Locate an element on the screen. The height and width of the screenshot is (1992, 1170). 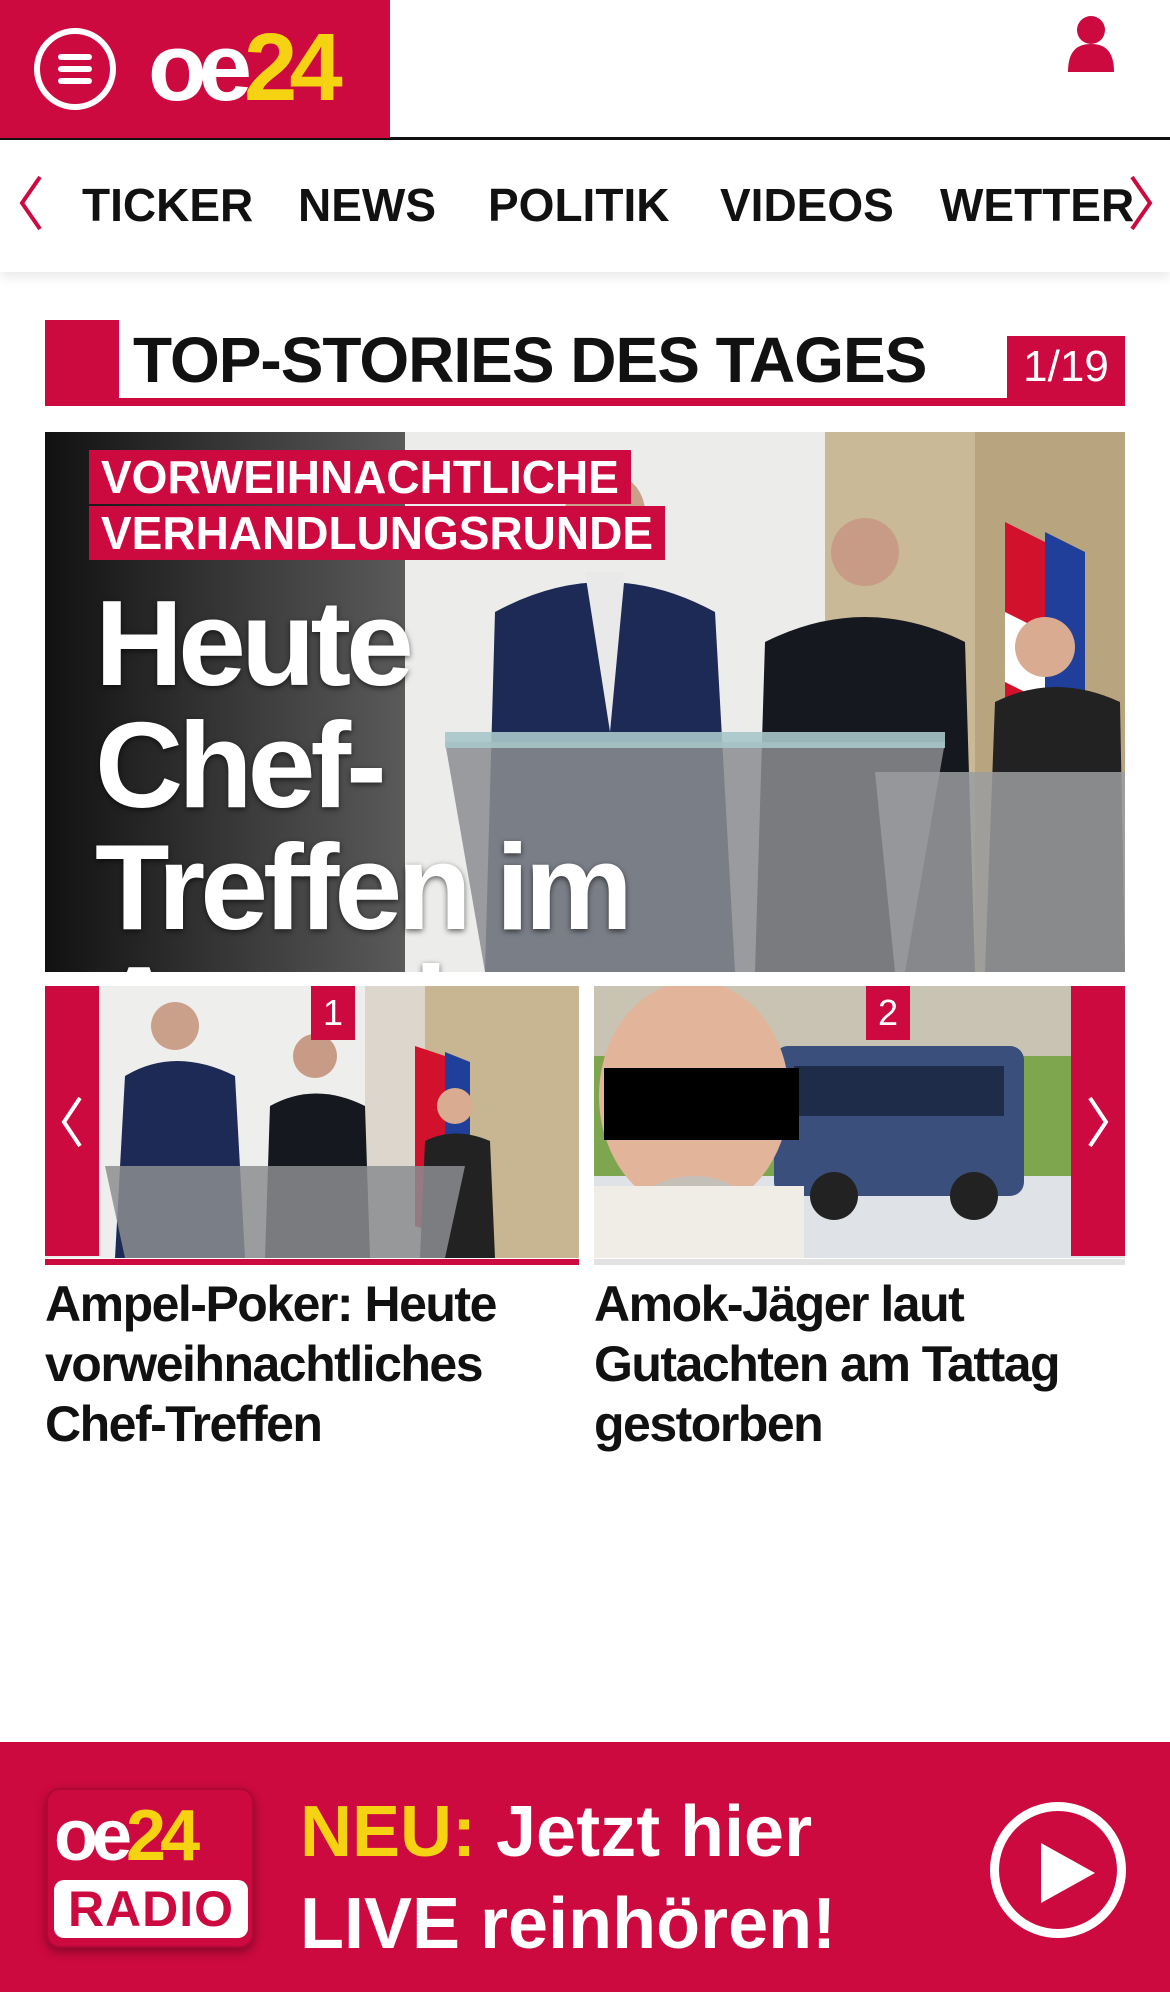
carousel-prev-button is located at coordinates (72, 1121).